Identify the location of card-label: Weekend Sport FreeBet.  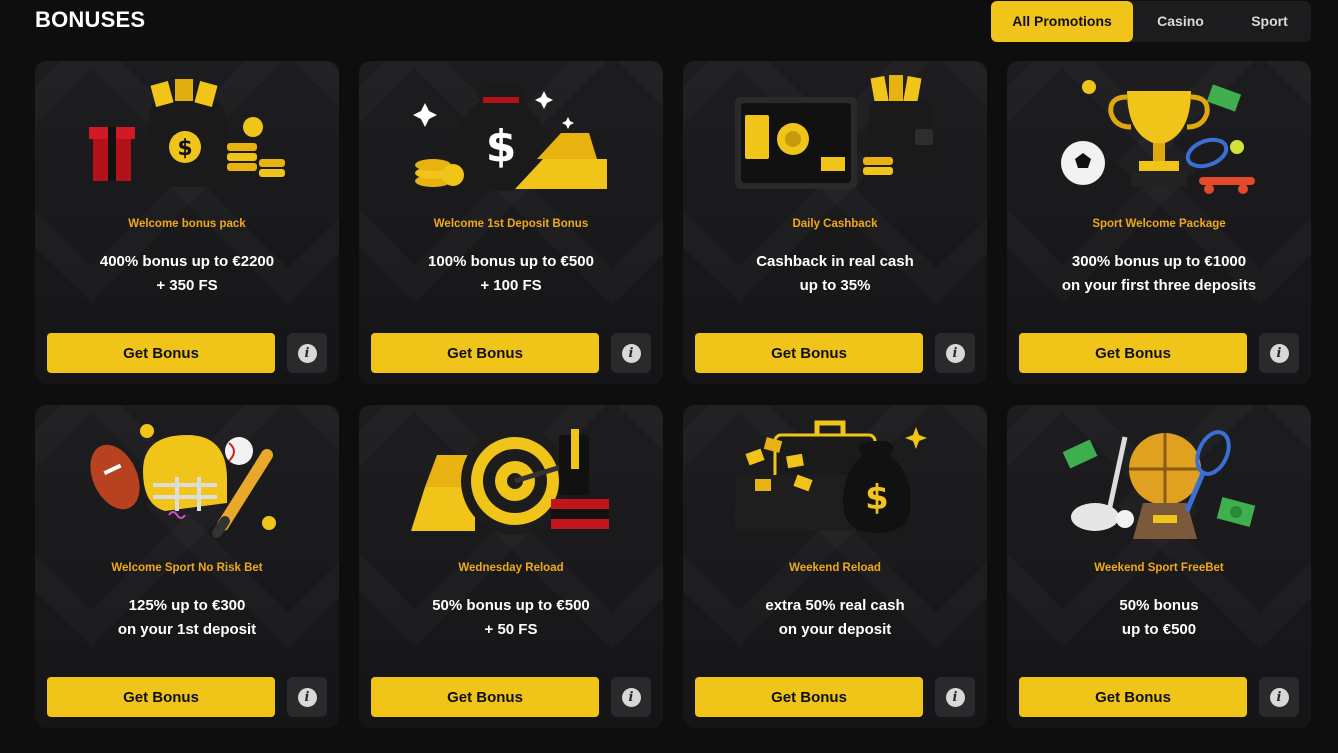
(1159, 568).